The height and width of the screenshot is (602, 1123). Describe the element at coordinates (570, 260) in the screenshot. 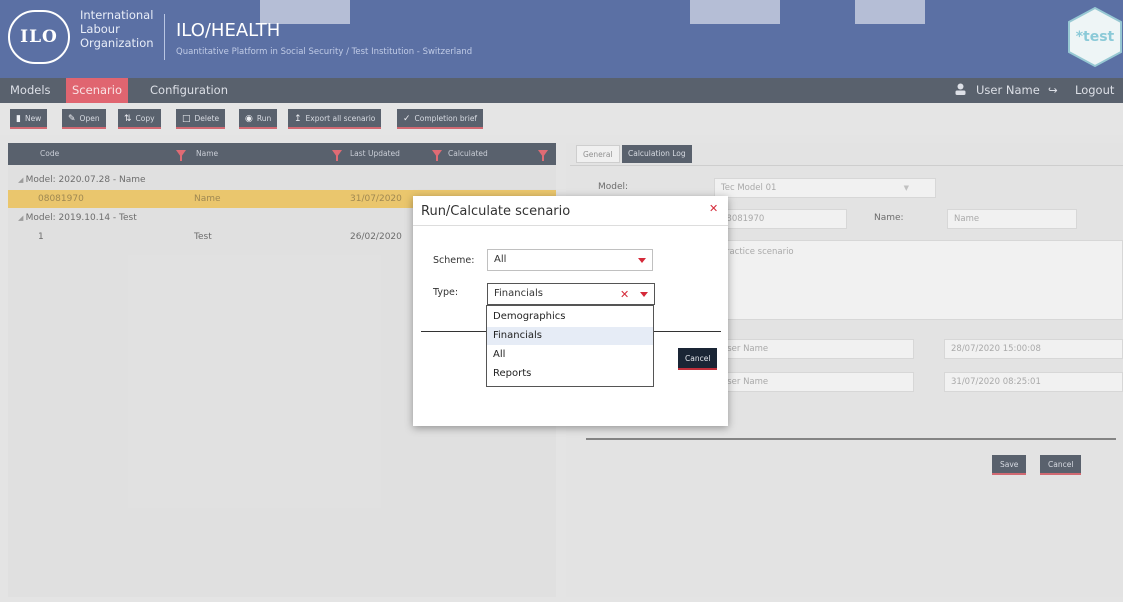

I see `scheme-select: All` at that location.